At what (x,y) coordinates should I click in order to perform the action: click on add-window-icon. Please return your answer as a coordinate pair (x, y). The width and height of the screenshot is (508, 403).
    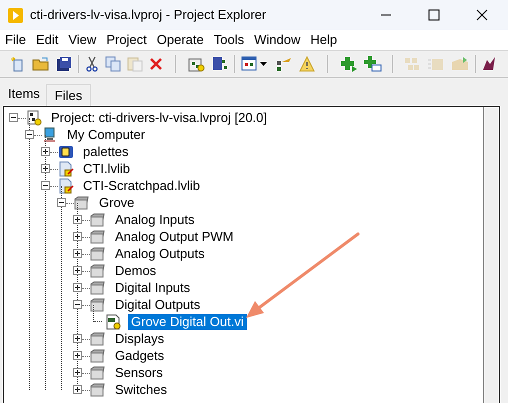
    Looking at the image, I should click on (373, 64).